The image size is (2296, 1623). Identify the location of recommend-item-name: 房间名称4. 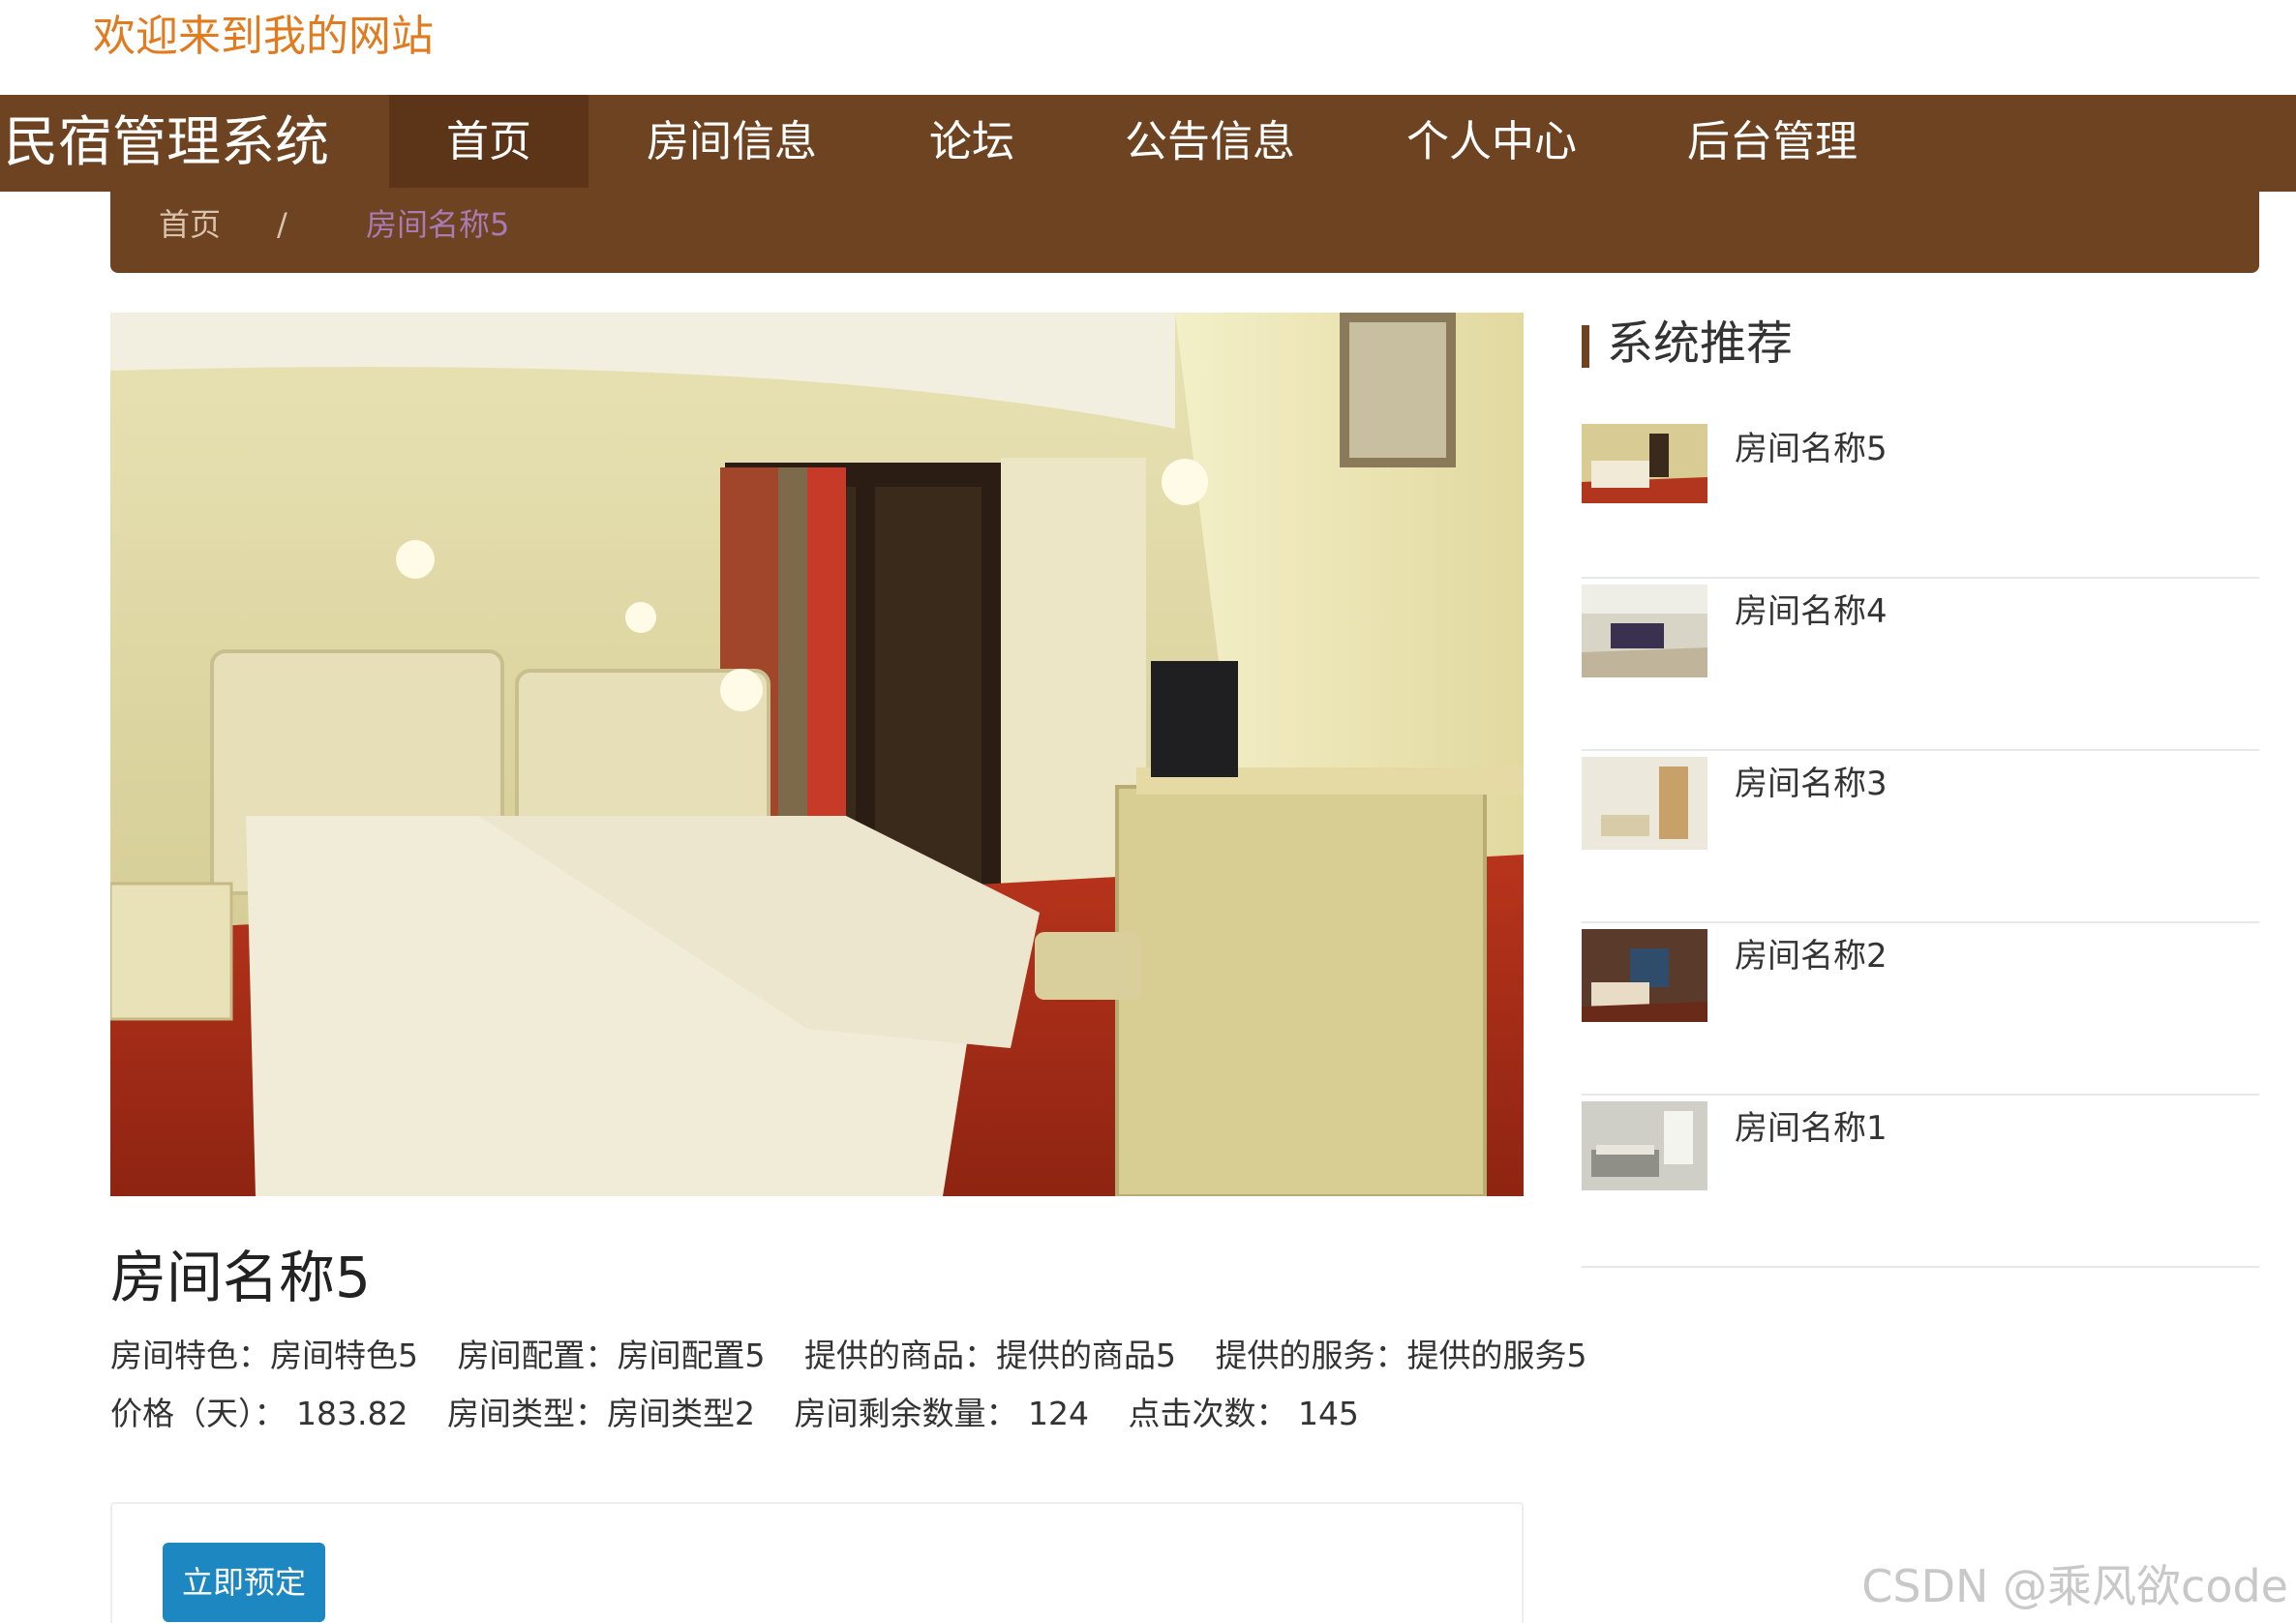
(1811, 611).